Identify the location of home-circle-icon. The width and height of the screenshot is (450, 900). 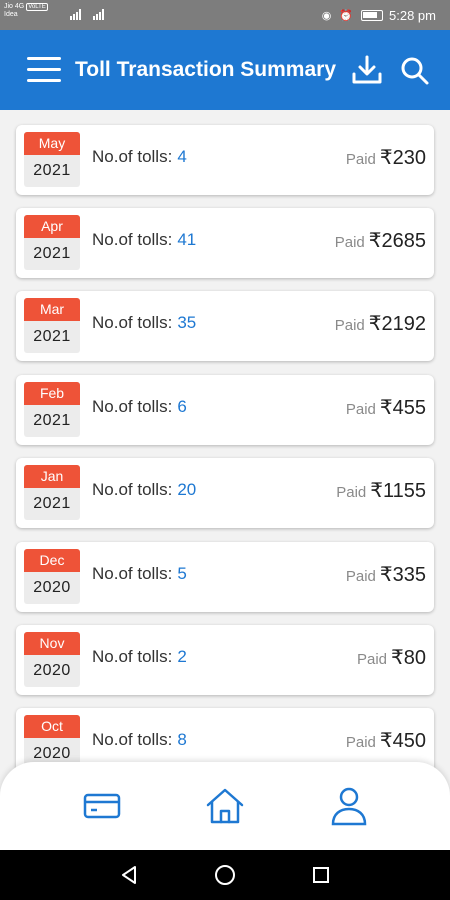
(225, 875).